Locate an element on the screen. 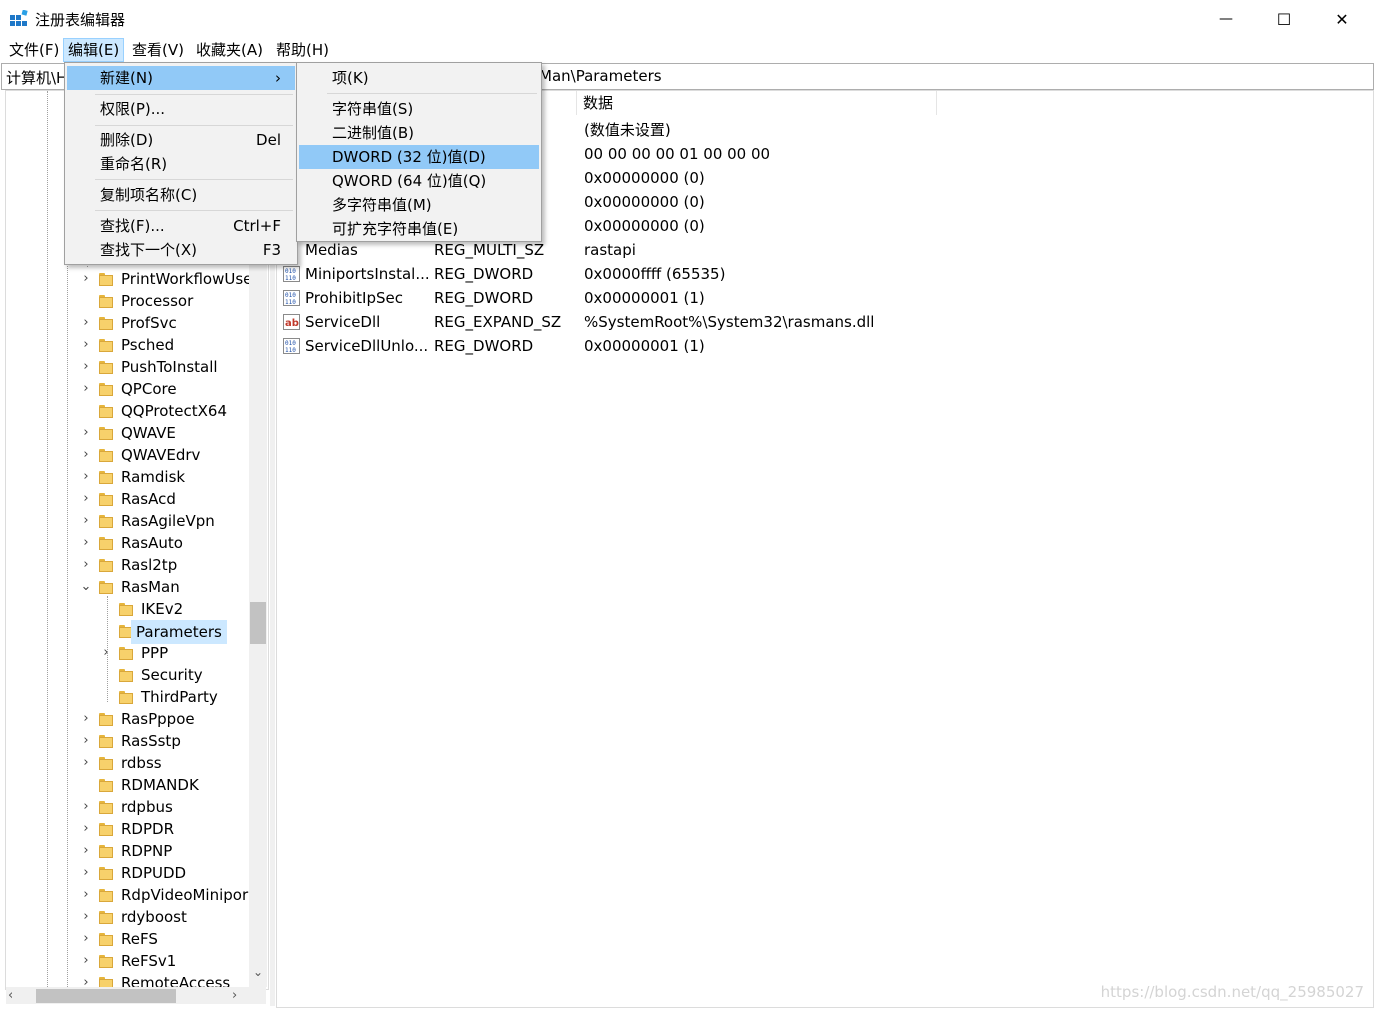 This screenshot has width=1374, height=1009. tree-item: › RasAcd is located at coordinates (128, 499).